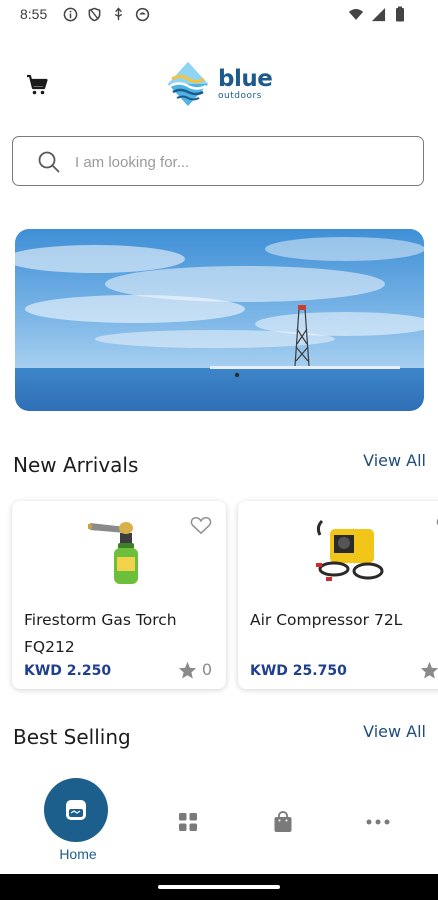 The image size is (438, 900). What do you see at coordinates (394, 731) in the screenshot?
I see `best-selling-view-all-link: View All` at bounding box center [394, 731].